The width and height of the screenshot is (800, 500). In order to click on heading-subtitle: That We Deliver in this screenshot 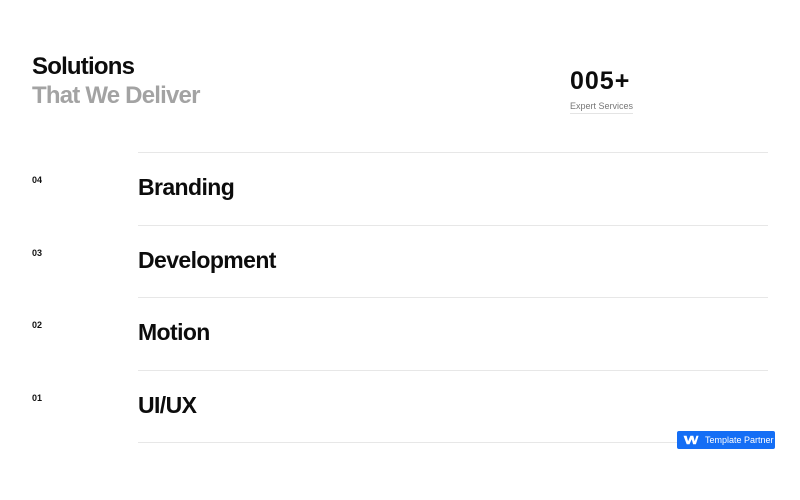, I will do `click(116, 95)`.